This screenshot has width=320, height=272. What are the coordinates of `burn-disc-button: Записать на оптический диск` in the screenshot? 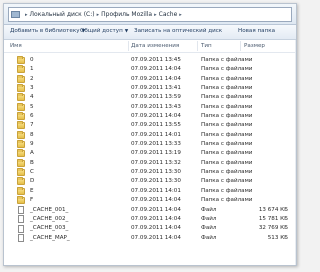 It's located at (178, 31).